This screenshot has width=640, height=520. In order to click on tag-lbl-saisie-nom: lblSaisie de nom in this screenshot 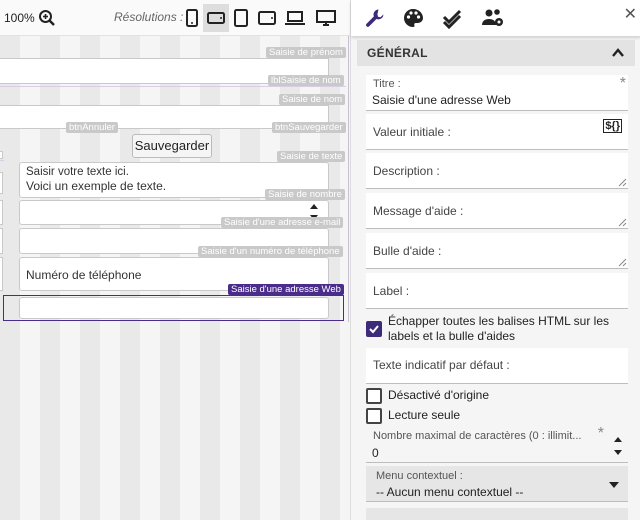, I will do `click(306, 80)`.